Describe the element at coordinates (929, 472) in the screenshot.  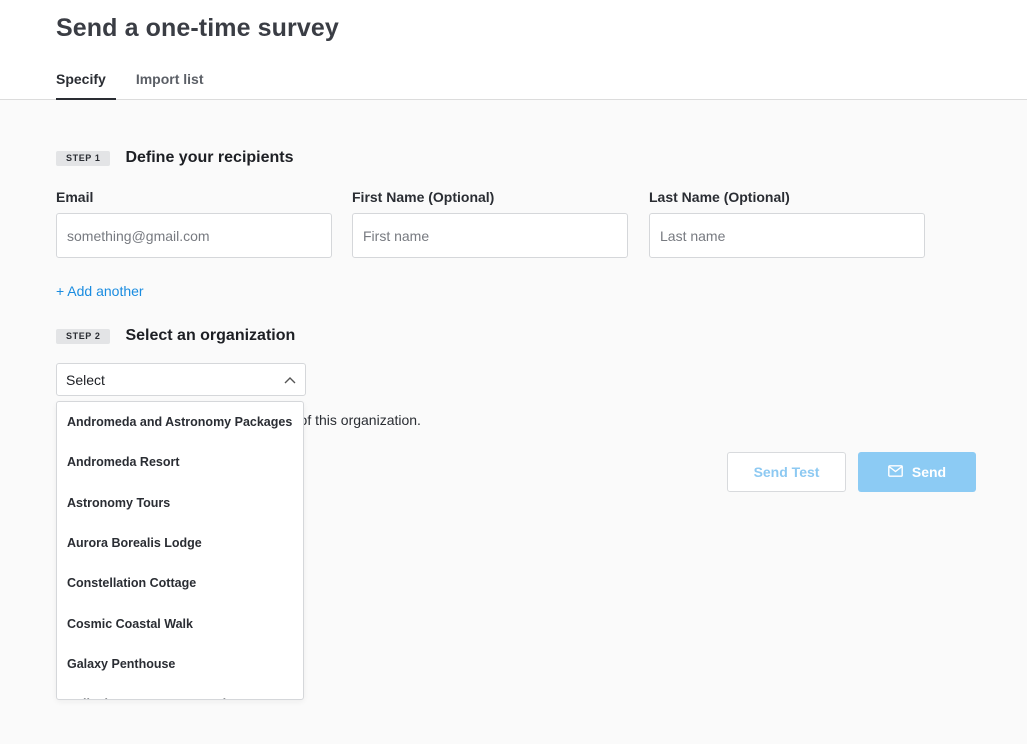
I see `send-button-label: Send` at that location.